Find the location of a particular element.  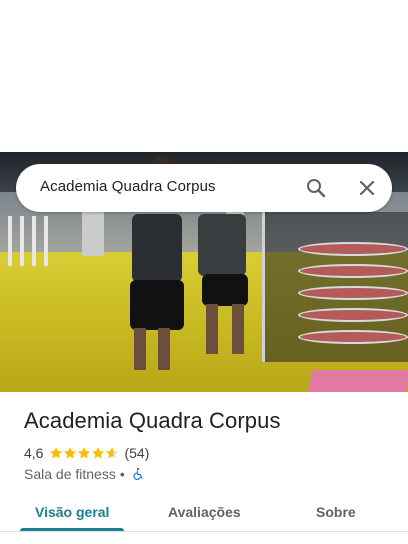

photo-mat is located at coordinates (357, 381).